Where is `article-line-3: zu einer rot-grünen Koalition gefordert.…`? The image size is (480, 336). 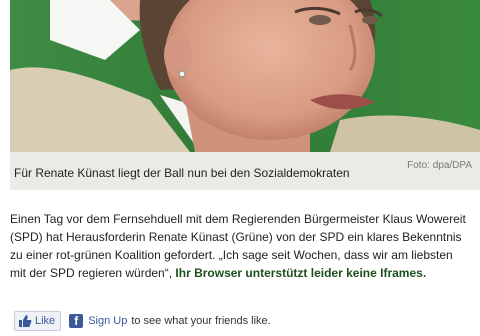 article-line-3: zu einer rot-grünen Koalition gefordert.… is located at coordinates (231, 255).